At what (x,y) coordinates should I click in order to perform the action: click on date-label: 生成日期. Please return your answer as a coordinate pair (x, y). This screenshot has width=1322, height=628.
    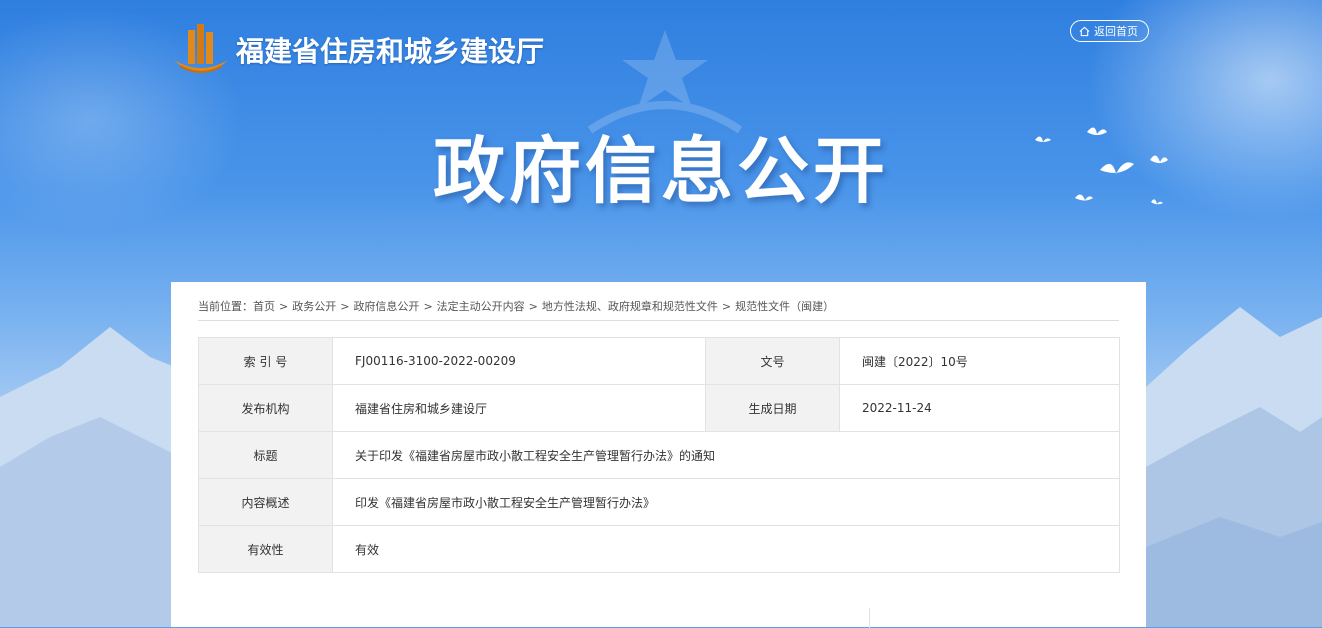
    Looking at the image, I should click on (772, 408).